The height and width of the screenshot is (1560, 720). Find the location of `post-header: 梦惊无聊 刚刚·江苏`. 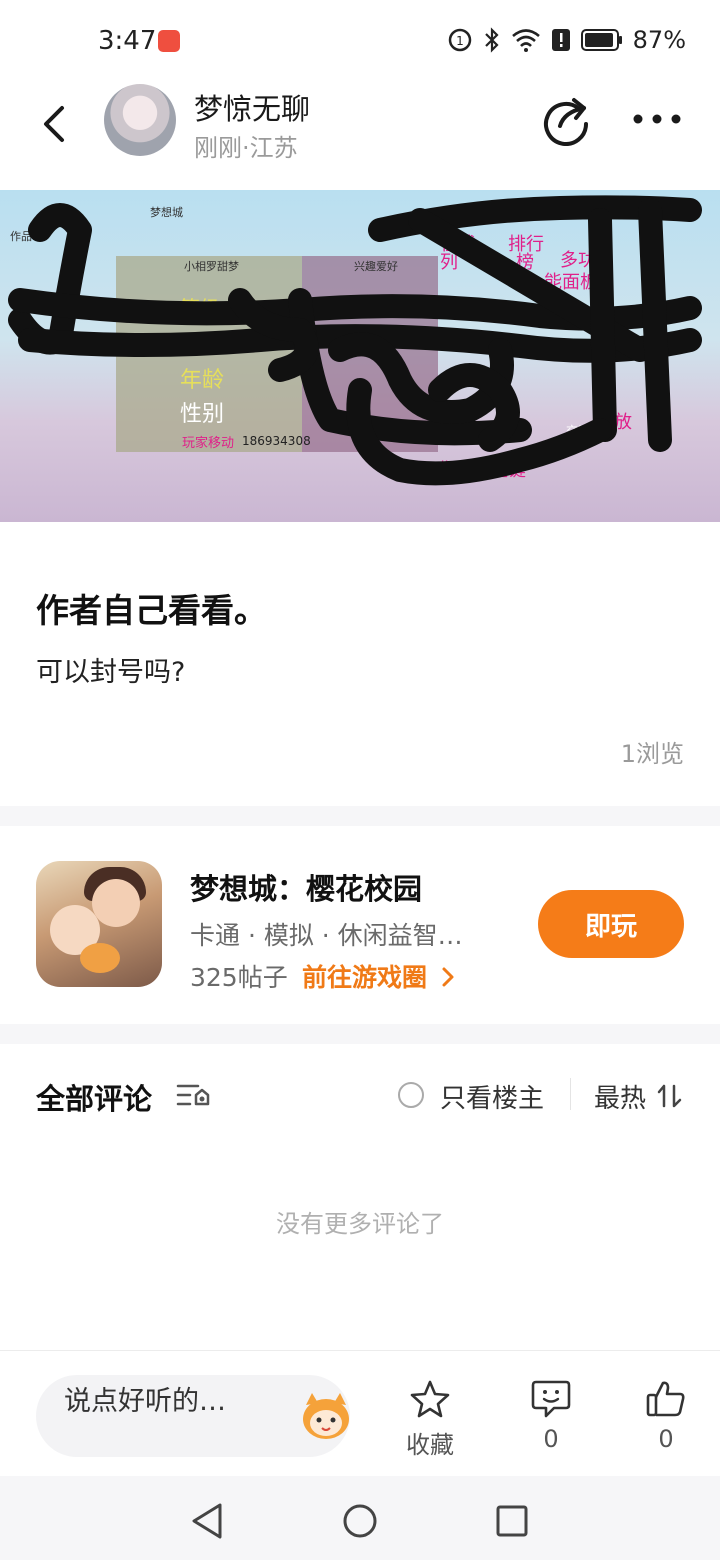

post-header: 梦惊无聊 刚刚·江苏 is located at coordinates (360, 137).